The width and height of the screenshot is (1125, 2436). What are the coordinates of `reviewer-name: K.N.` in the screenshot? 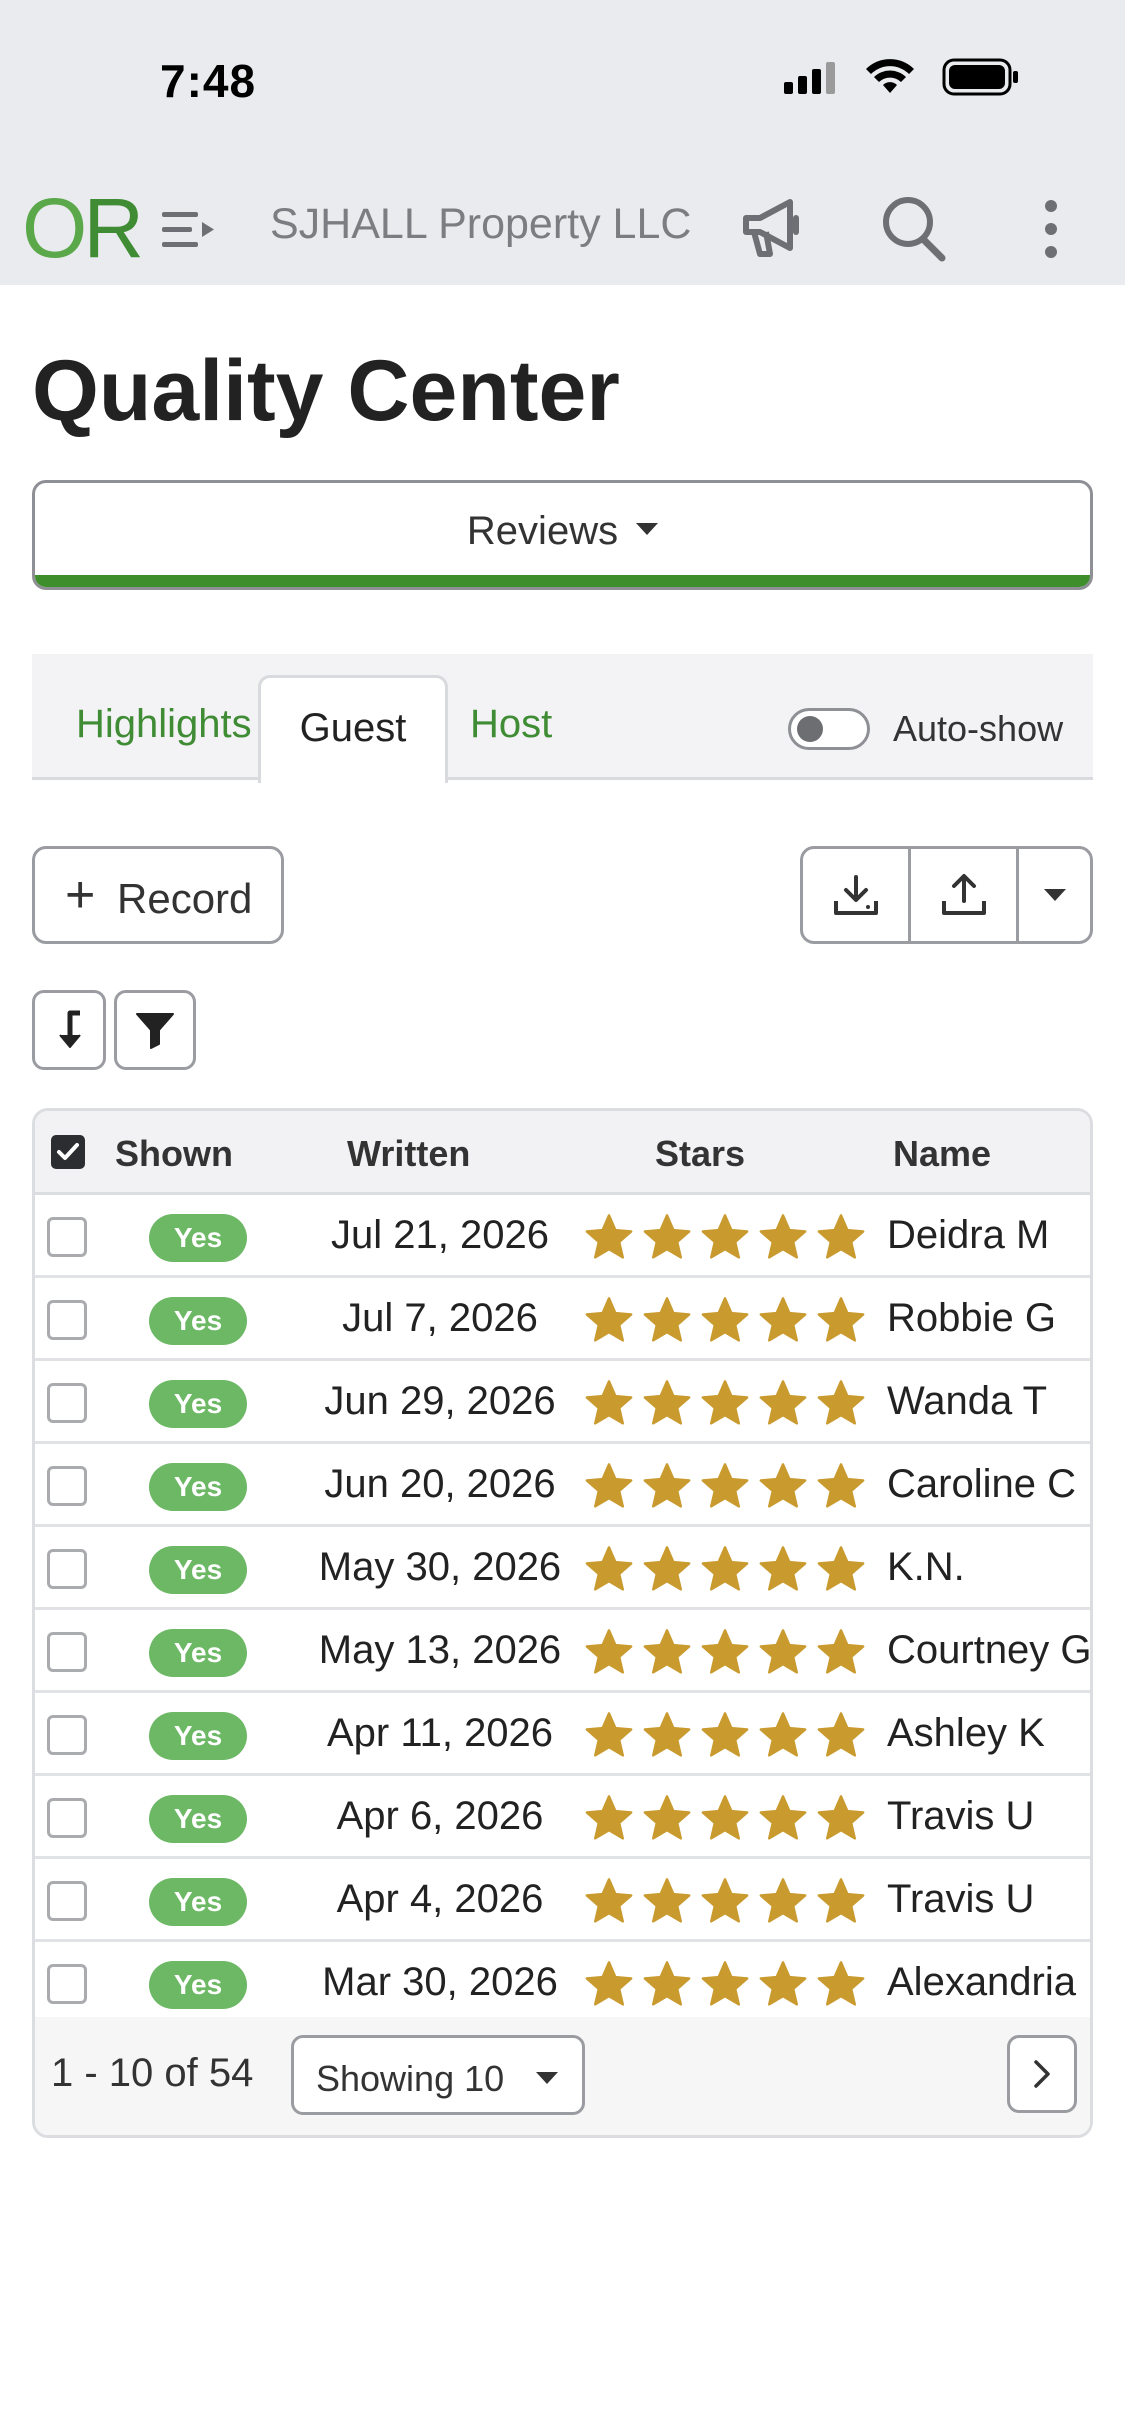 It's located at (926, 1567).